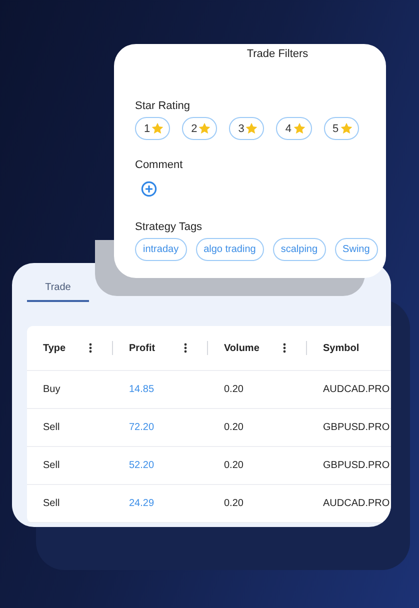 Image resolution: width=419 pixels, height=608 pixels. I want to click on table-cell-text: 14.85, so click(142, 389).